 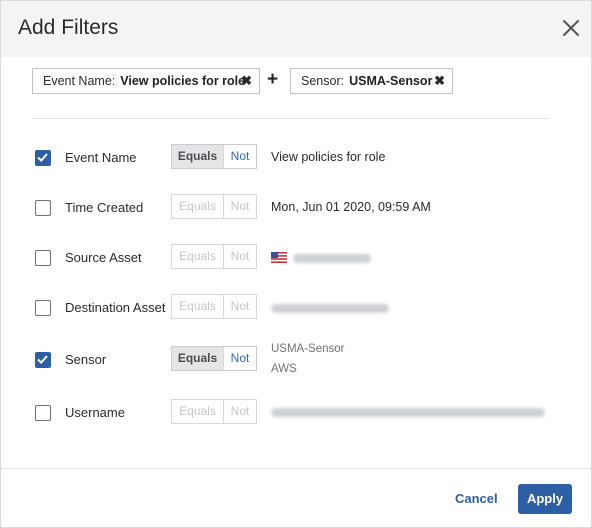 I want to click on chip-value: View policies for role, so click(x=183, y=81).